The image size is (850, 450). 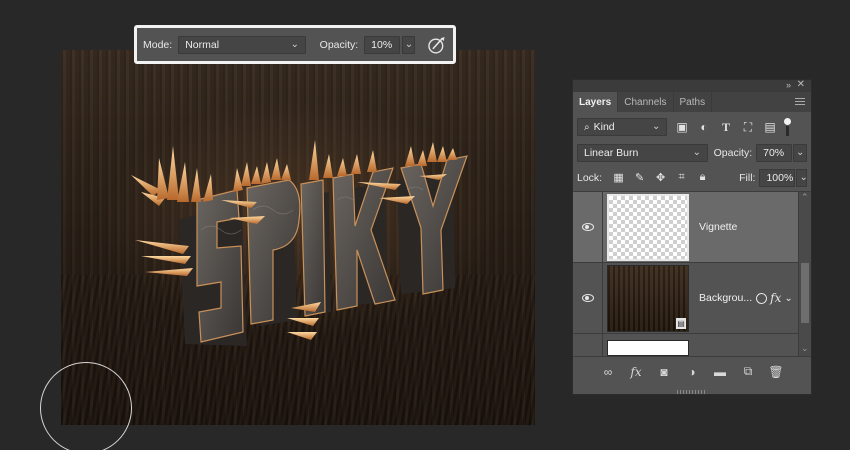 I want to click on opacity-input: 10%, so click(x=382, y=44).